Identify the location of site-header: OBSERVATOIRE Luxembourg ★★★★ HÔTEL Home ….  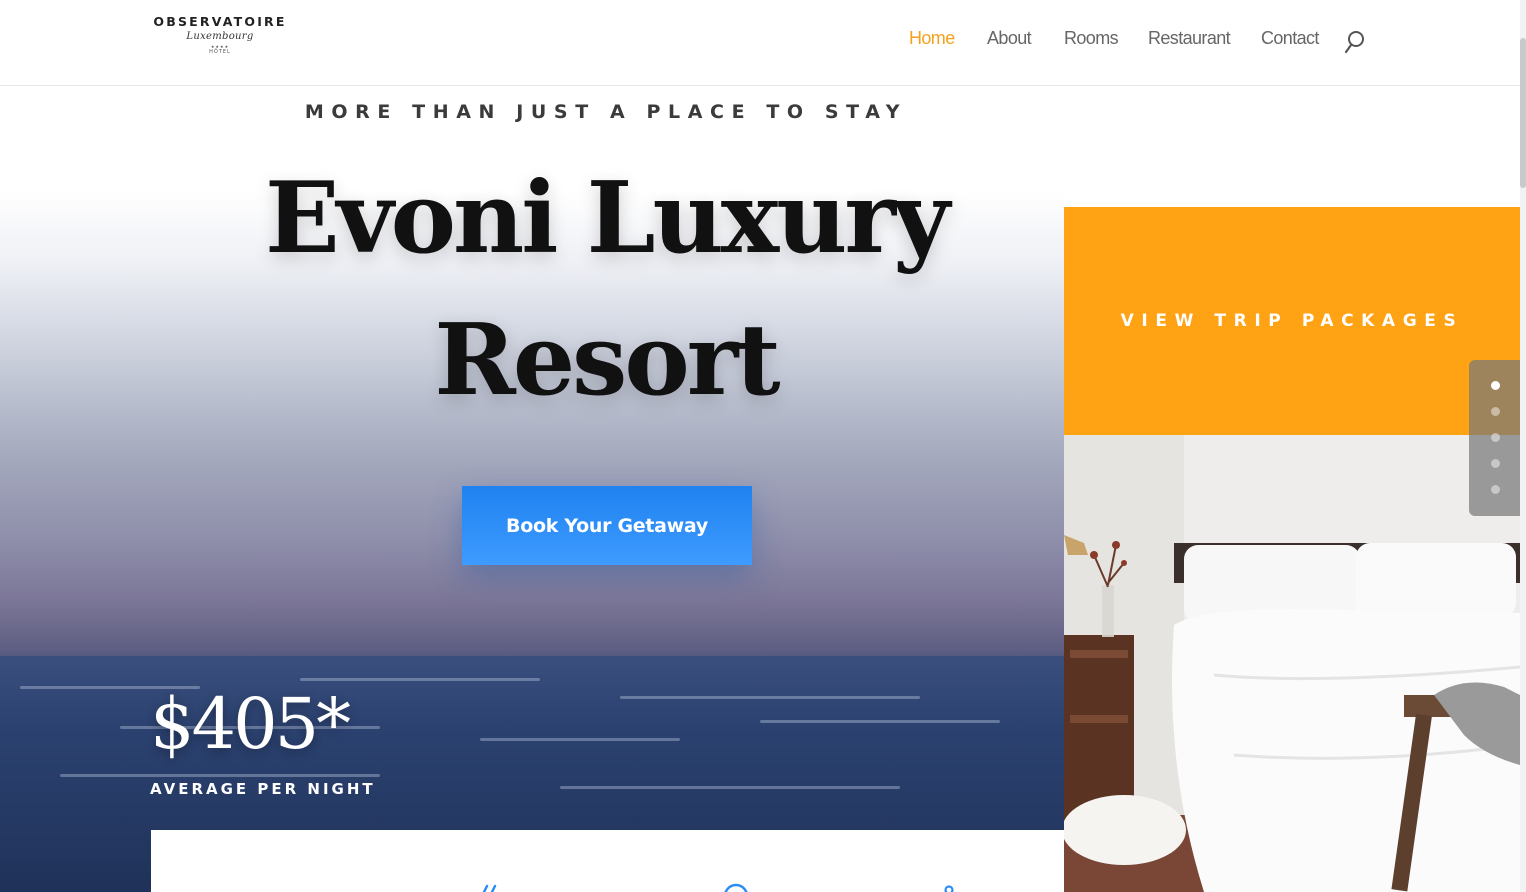
(763, 43).